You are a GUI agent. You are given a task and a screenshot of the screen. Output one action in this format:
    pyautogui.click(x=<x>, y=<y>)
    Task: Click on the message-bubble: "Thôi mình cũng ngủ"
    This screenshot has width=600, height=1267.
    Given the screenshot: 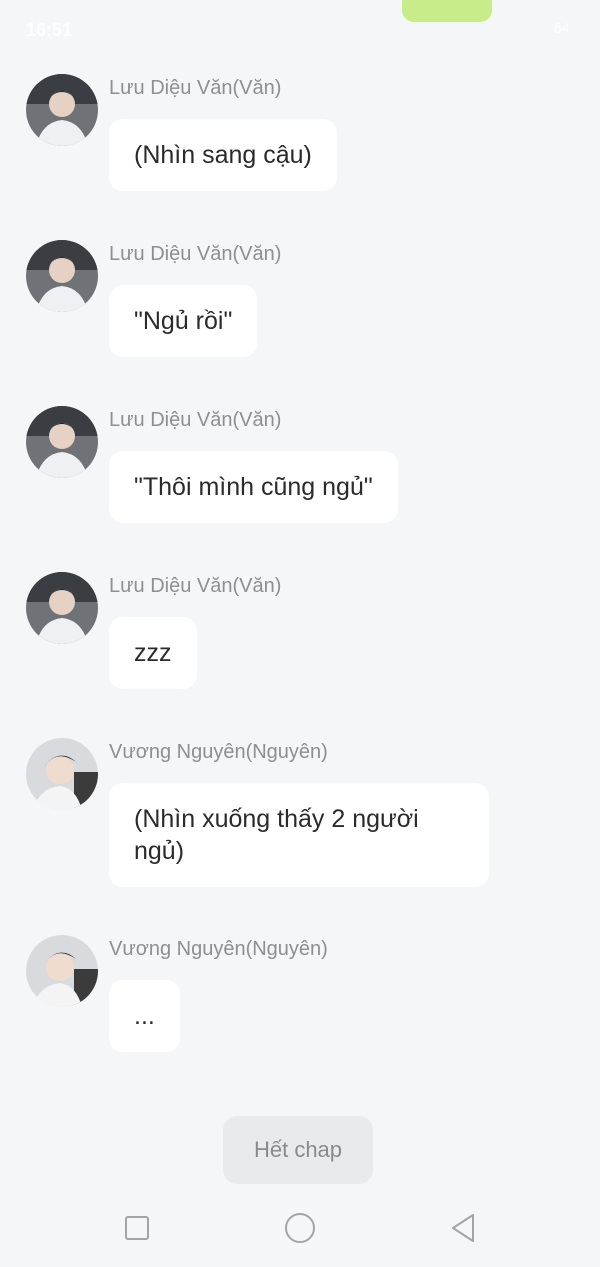 What is the action you would take?
    pyautogui.click(x=253, y=487)
    